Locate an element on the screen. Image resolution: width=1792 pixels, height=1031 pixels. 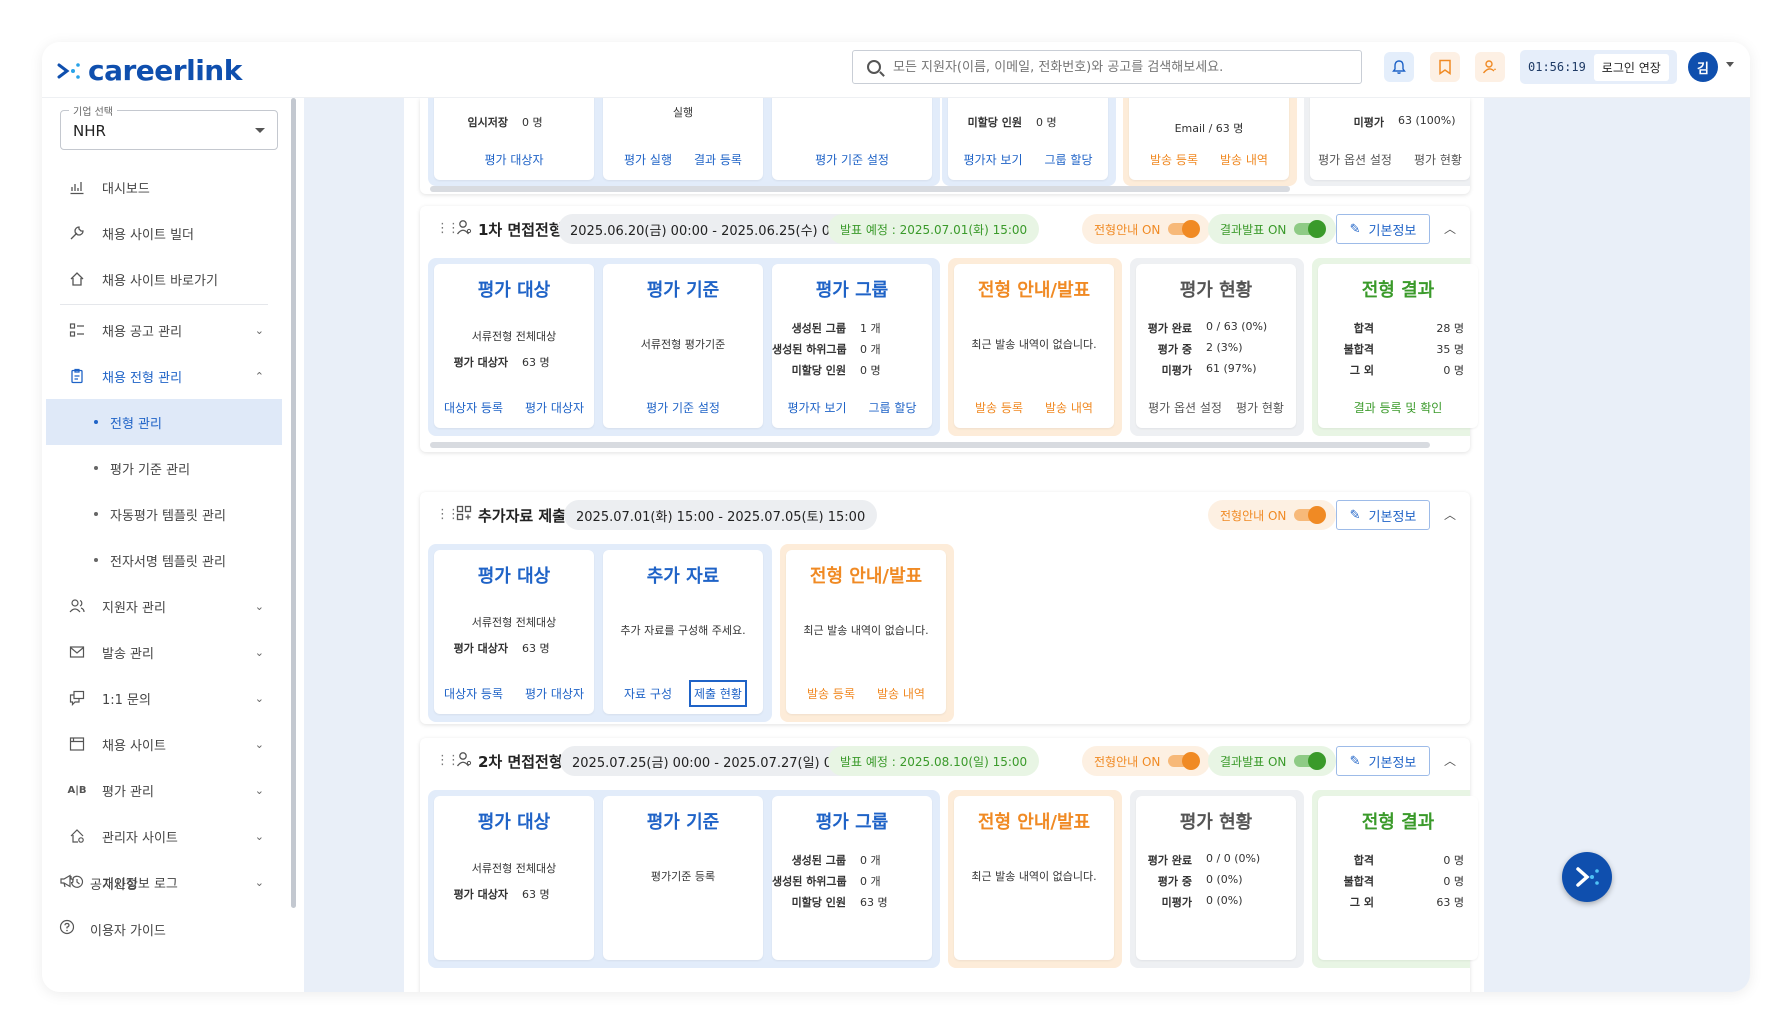
global-search is located at coordinates (1107, 67).